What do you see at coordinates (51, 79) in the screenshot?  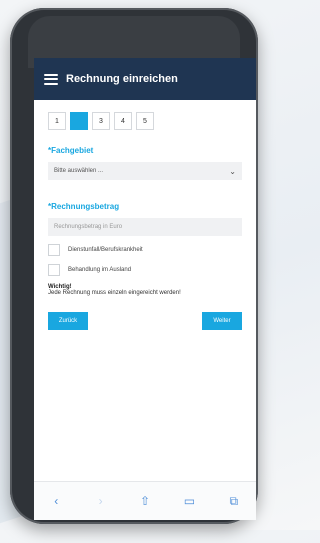 I see `hamburger-menu-icon` at bounding box center [51, 79].